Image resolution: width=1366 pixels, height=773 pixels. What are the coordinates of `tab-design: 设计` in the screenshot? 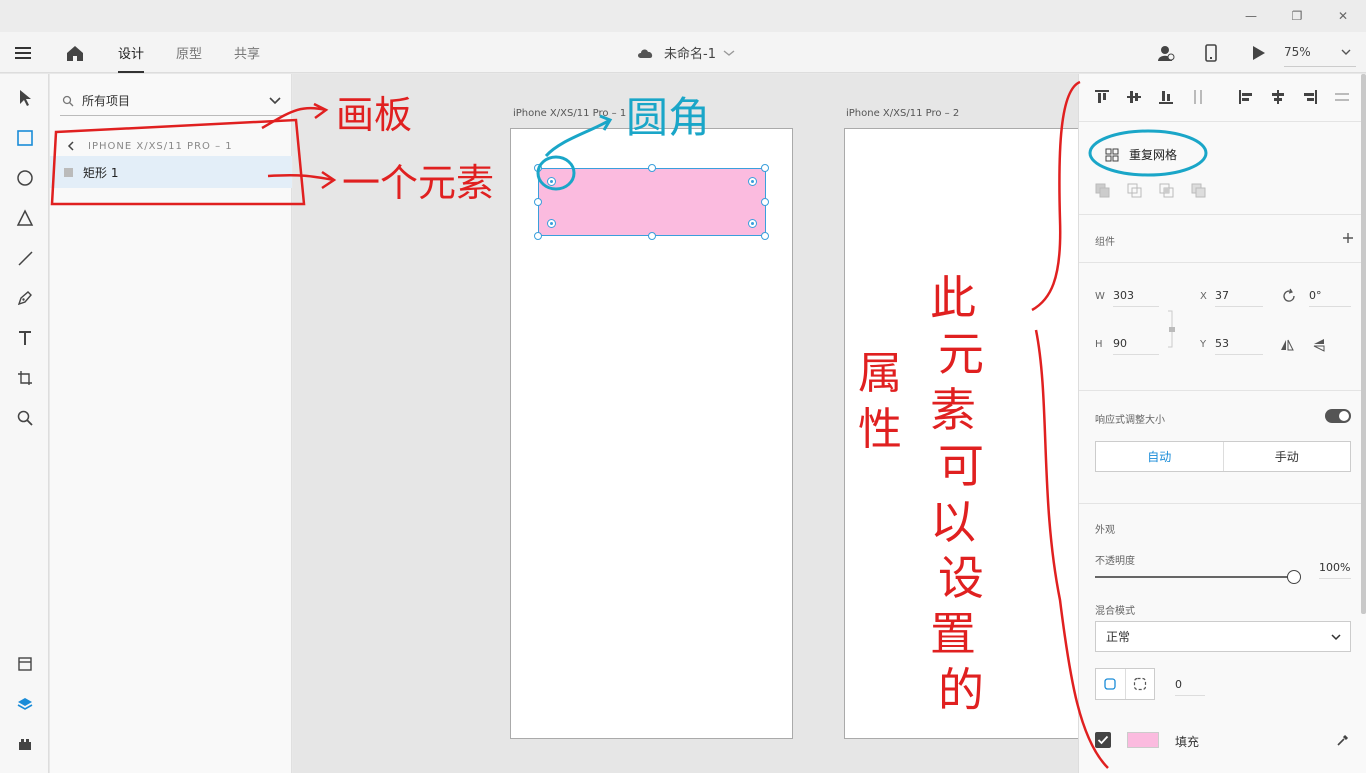 It's located at (131, 52).